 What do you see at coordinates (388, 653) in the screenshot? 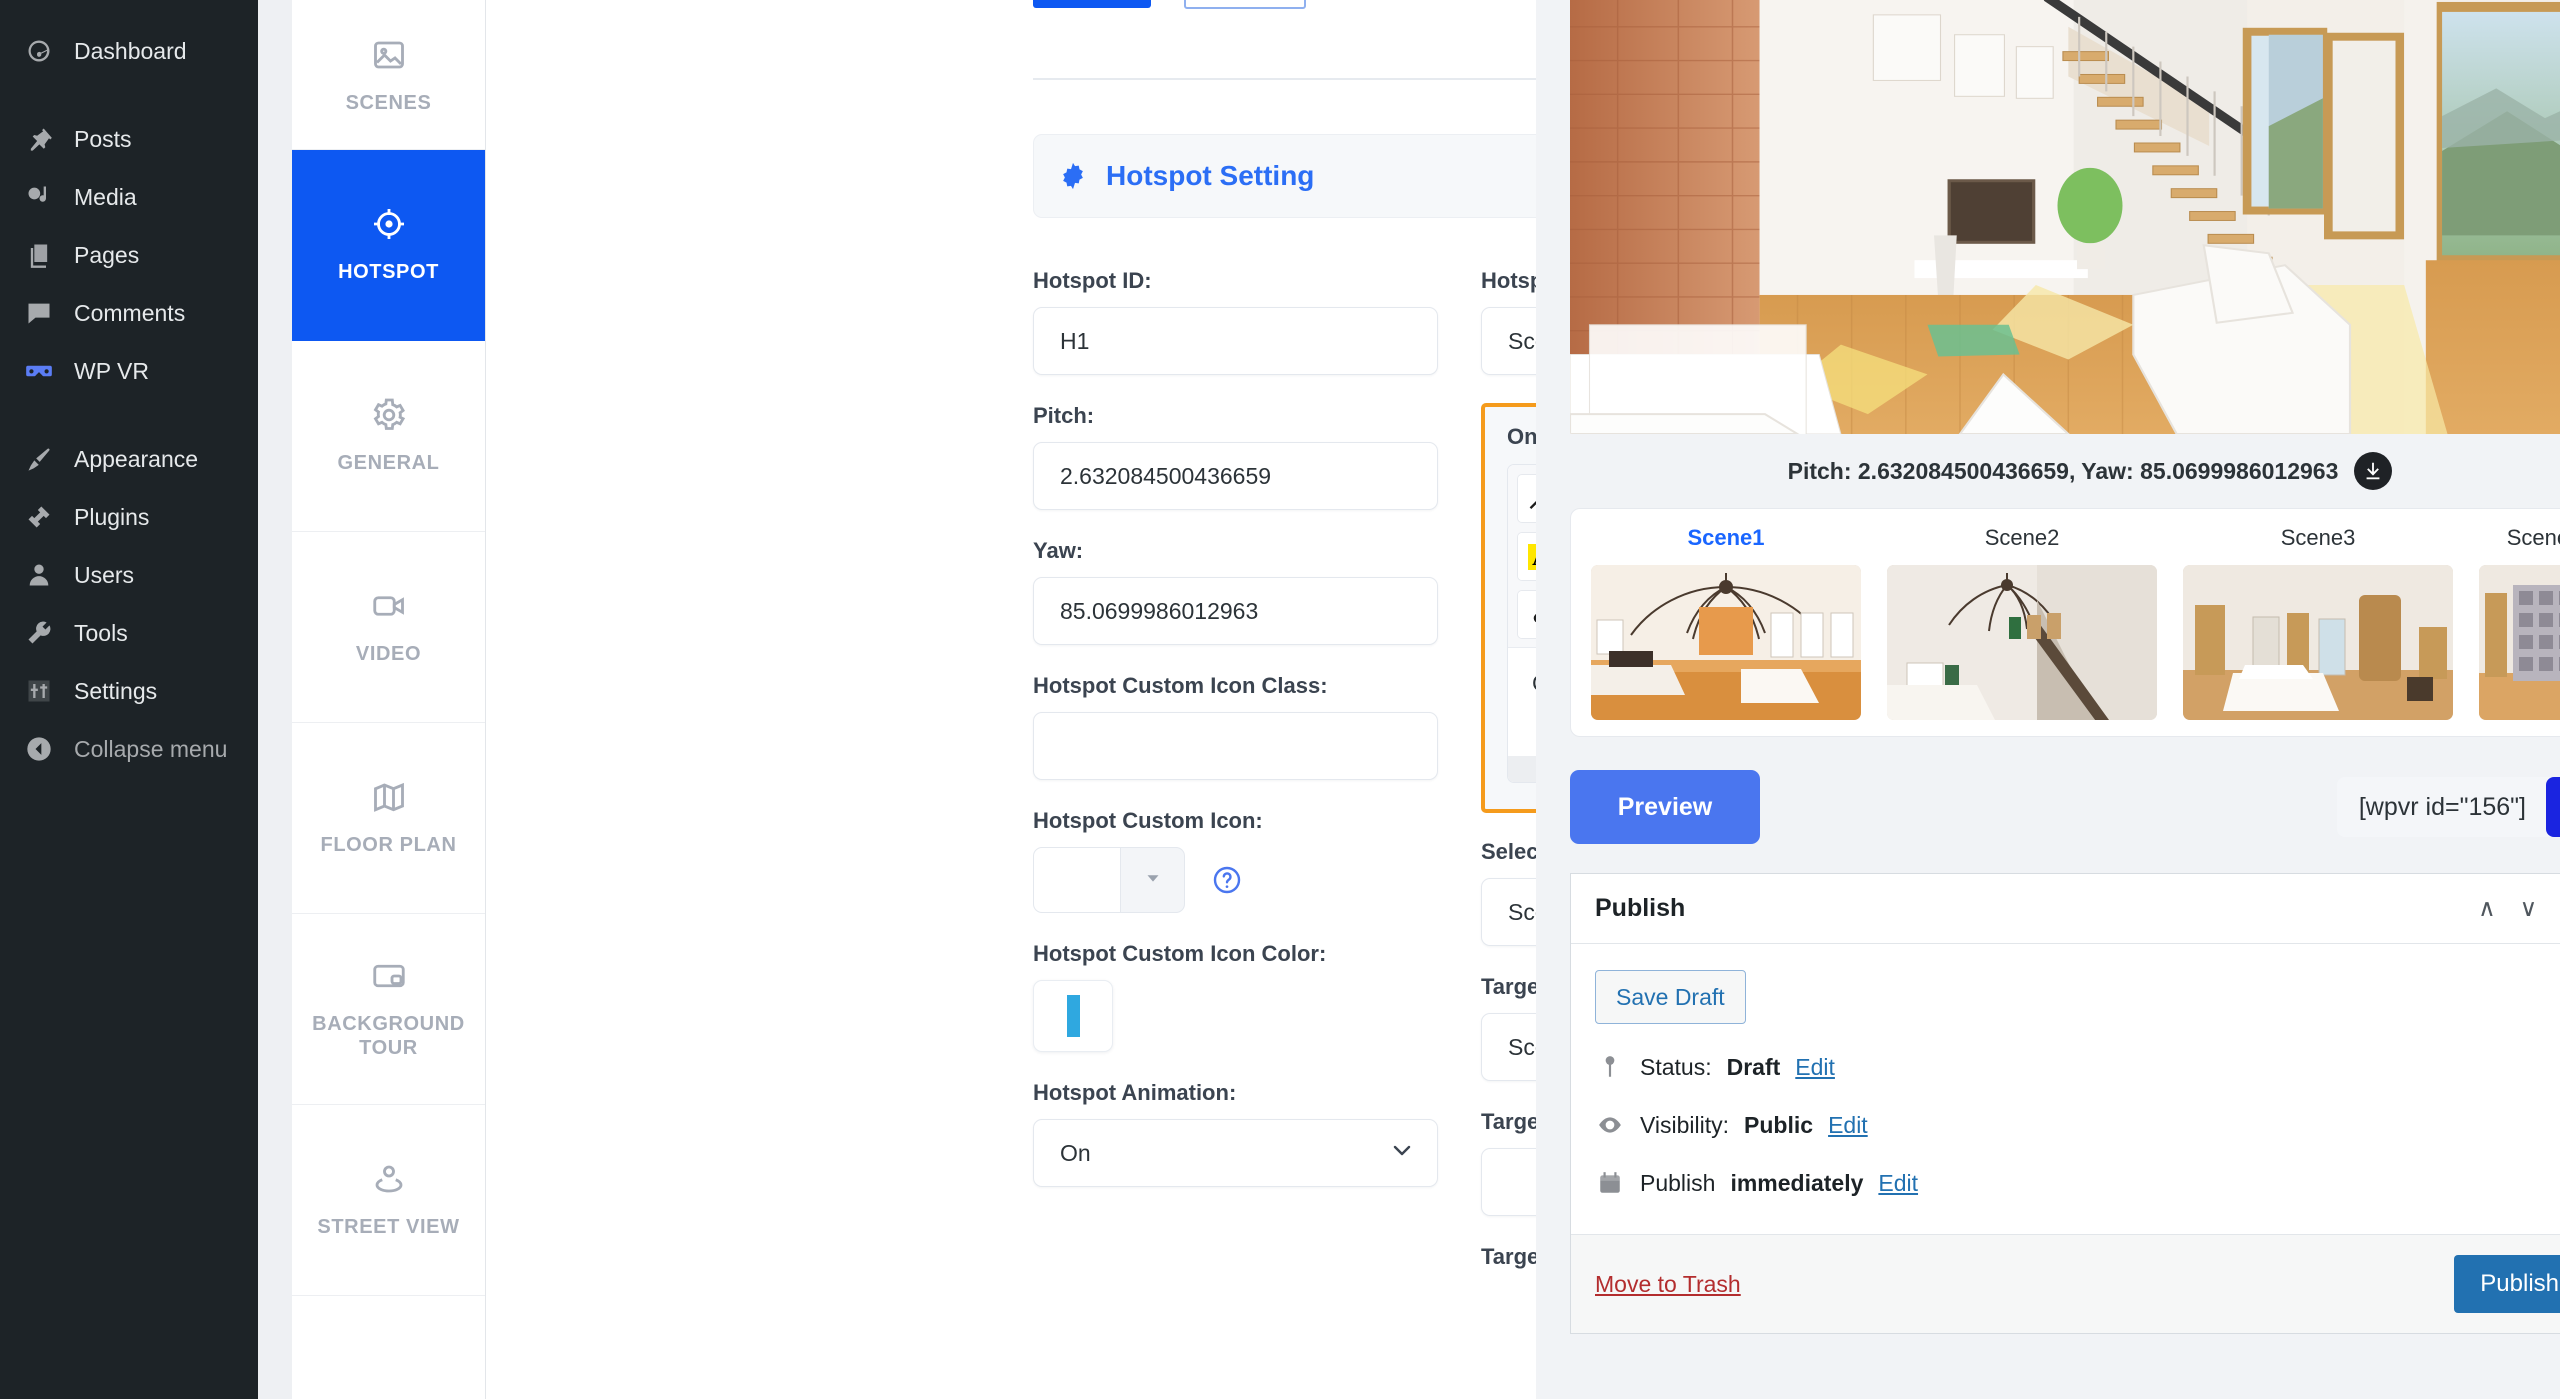
I see `tab-label: VIDEO` at bounding box center [388, 653].